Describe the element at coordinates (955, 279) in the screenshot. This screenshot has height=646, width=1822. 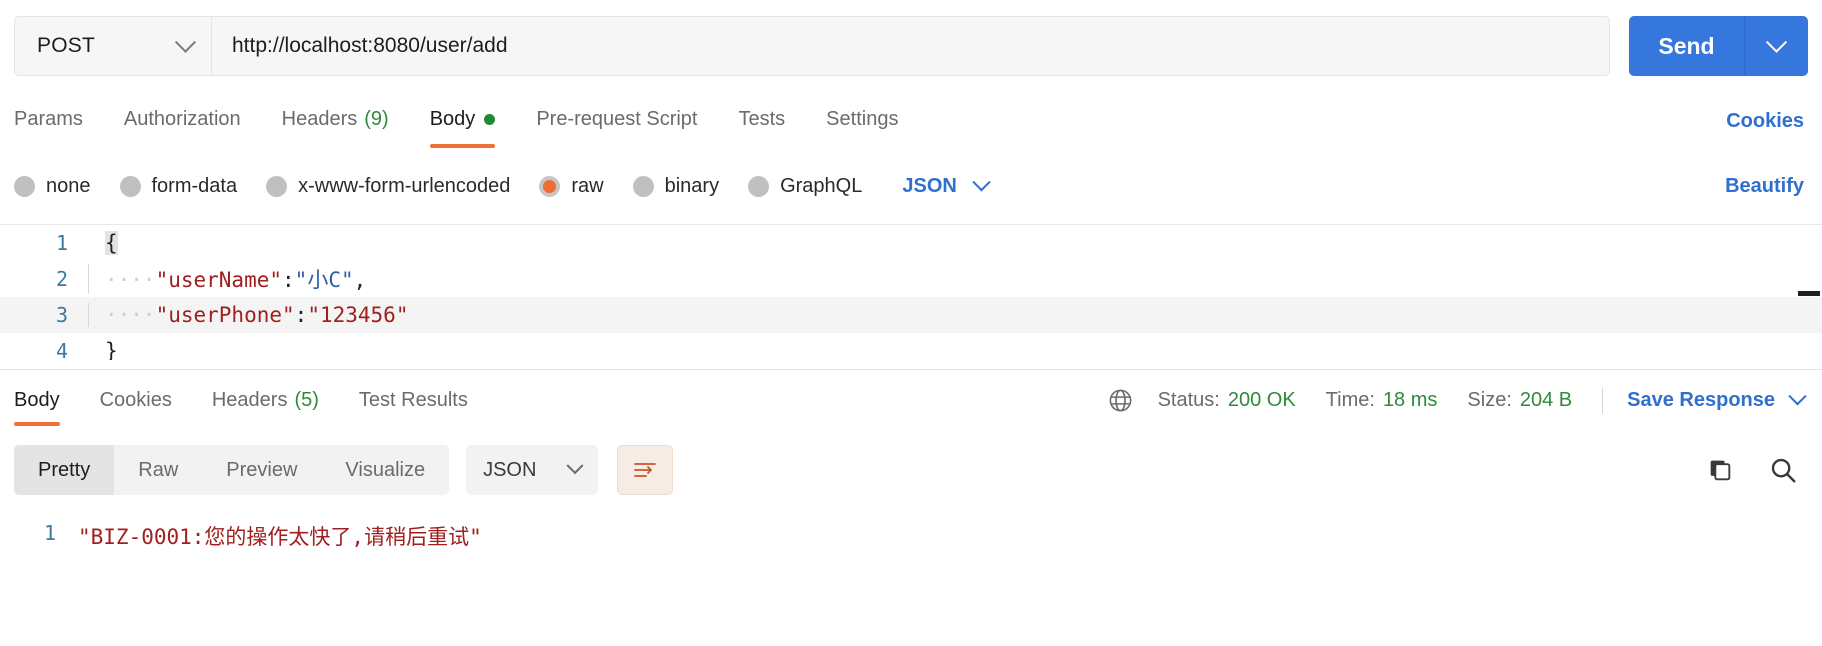
I see `code-content: ····"userName":"小C",` at that location.